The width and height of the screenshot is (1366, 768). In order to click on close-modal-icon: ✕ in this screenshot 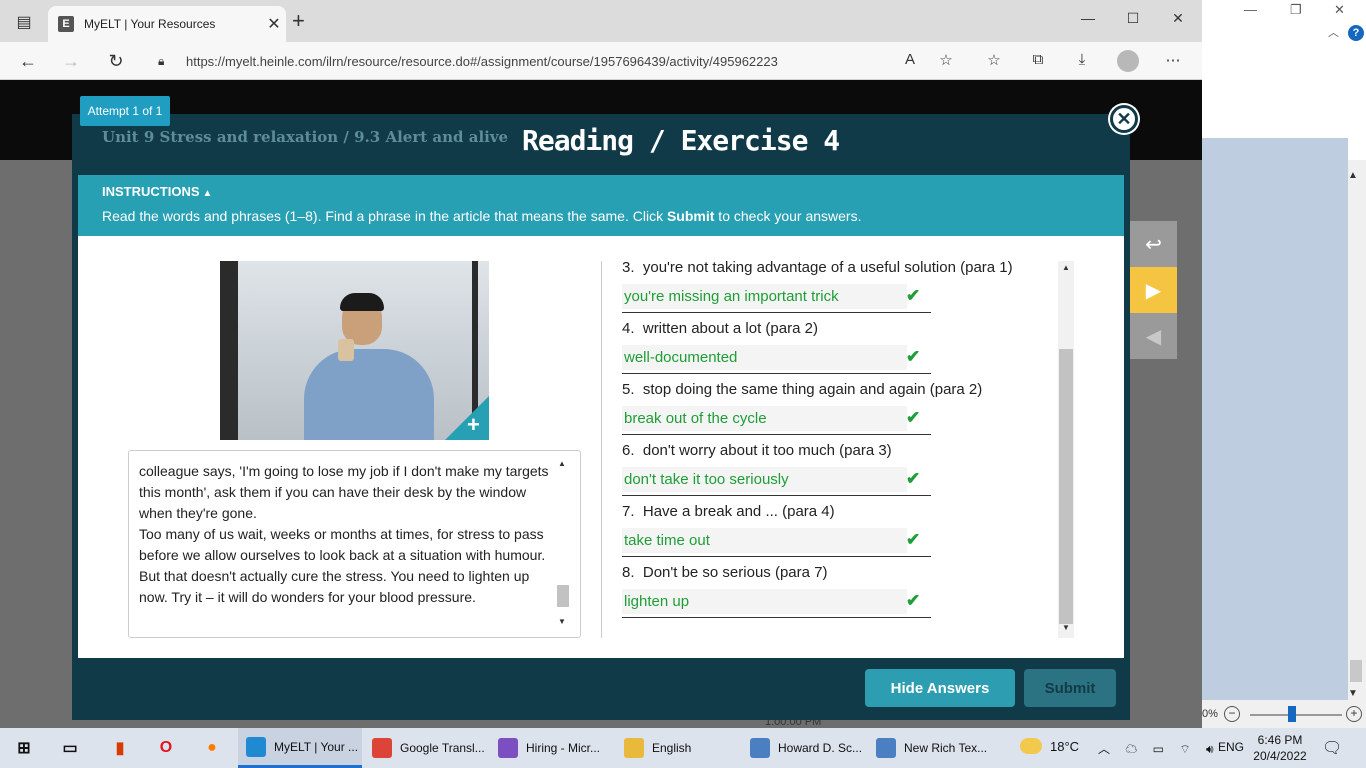, I will do `click(1124, 119)`.